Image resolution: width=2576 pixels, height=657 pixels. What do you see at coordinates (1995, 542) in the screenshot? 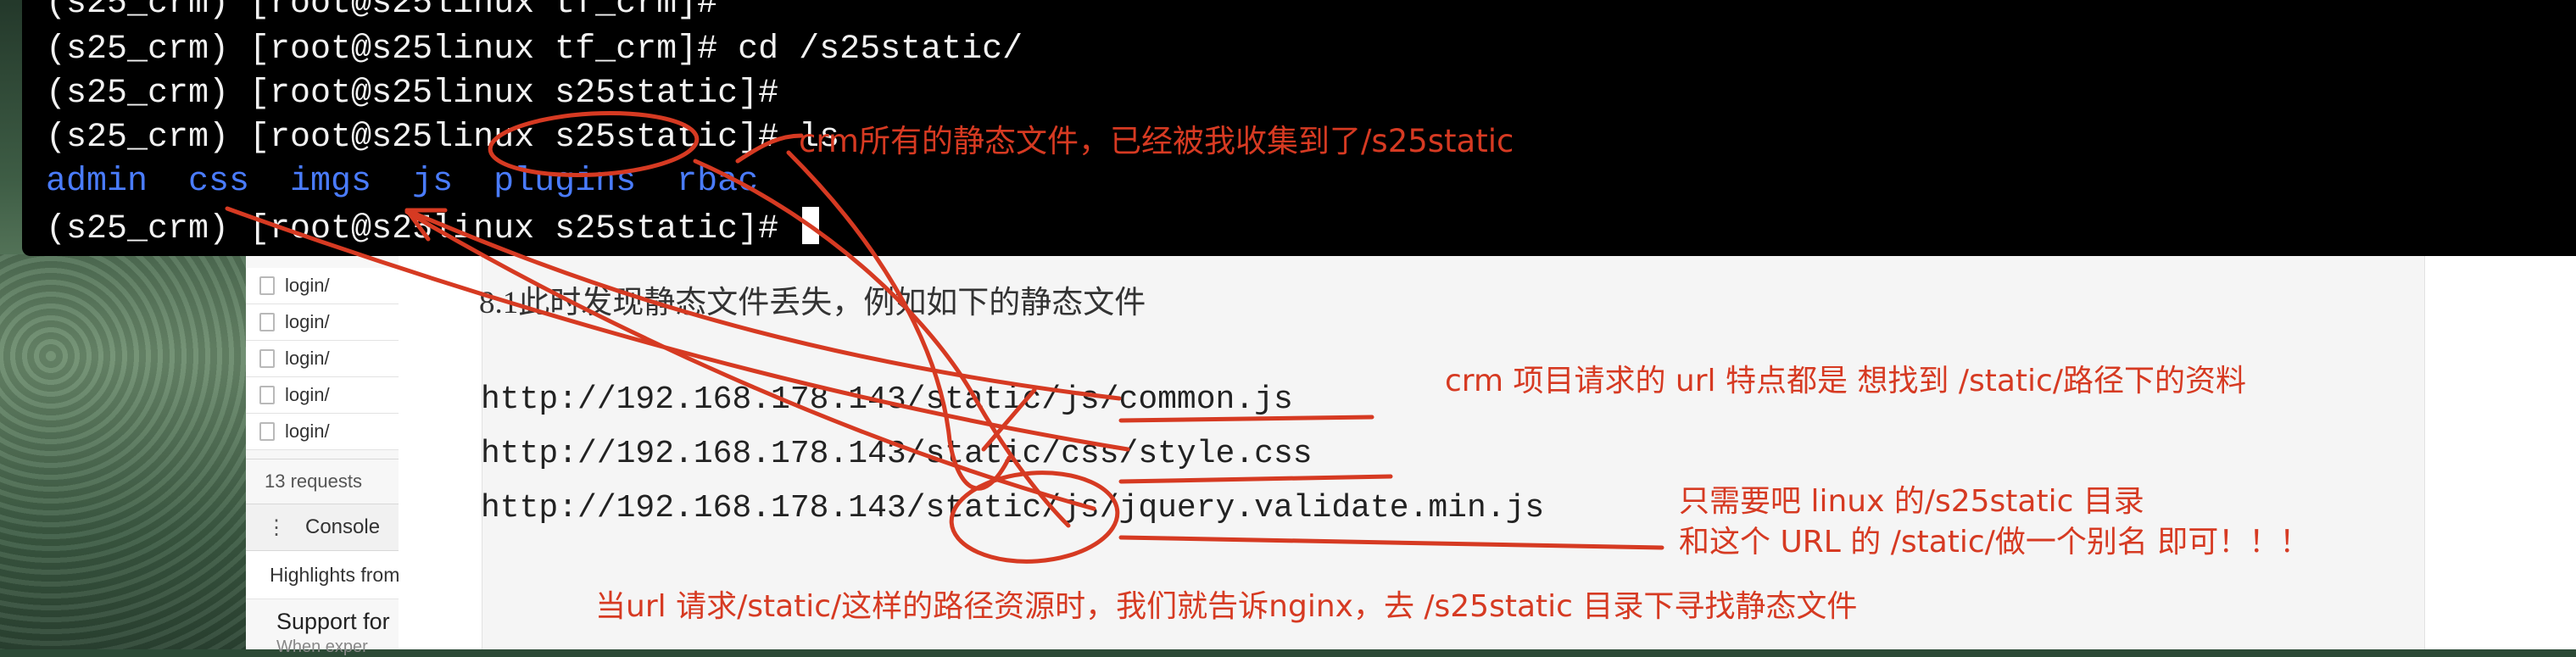
I see `annotation-alias-line2: 和这个 URL 的 /static/做一个别名 即可！！！` at bounding box center [1995, 542].